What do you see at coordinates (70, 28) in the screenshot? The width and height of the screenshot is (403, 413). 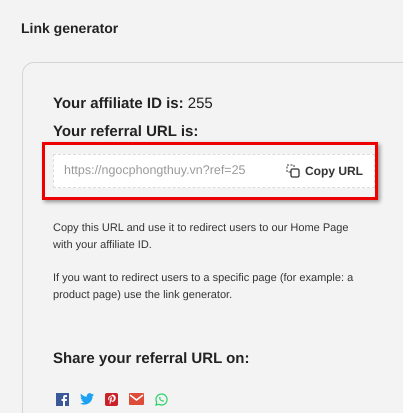 I see `page-title: Link generator` at bounding box center [70, 28].